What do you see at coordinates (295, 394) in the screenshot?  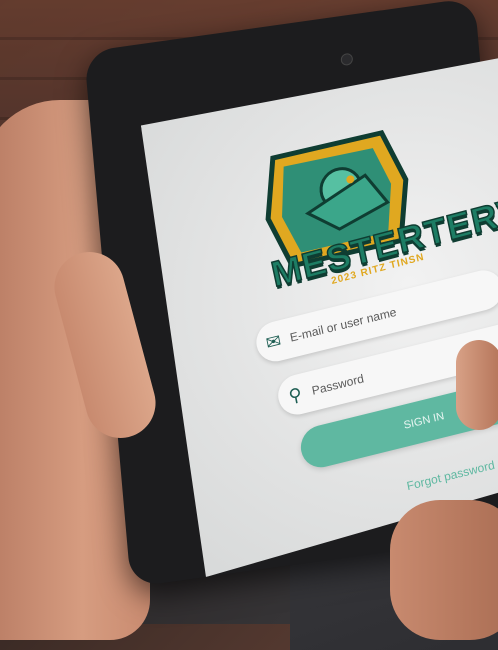 I see `key-search-icon: ⚲` at bounding box center [295, 394].